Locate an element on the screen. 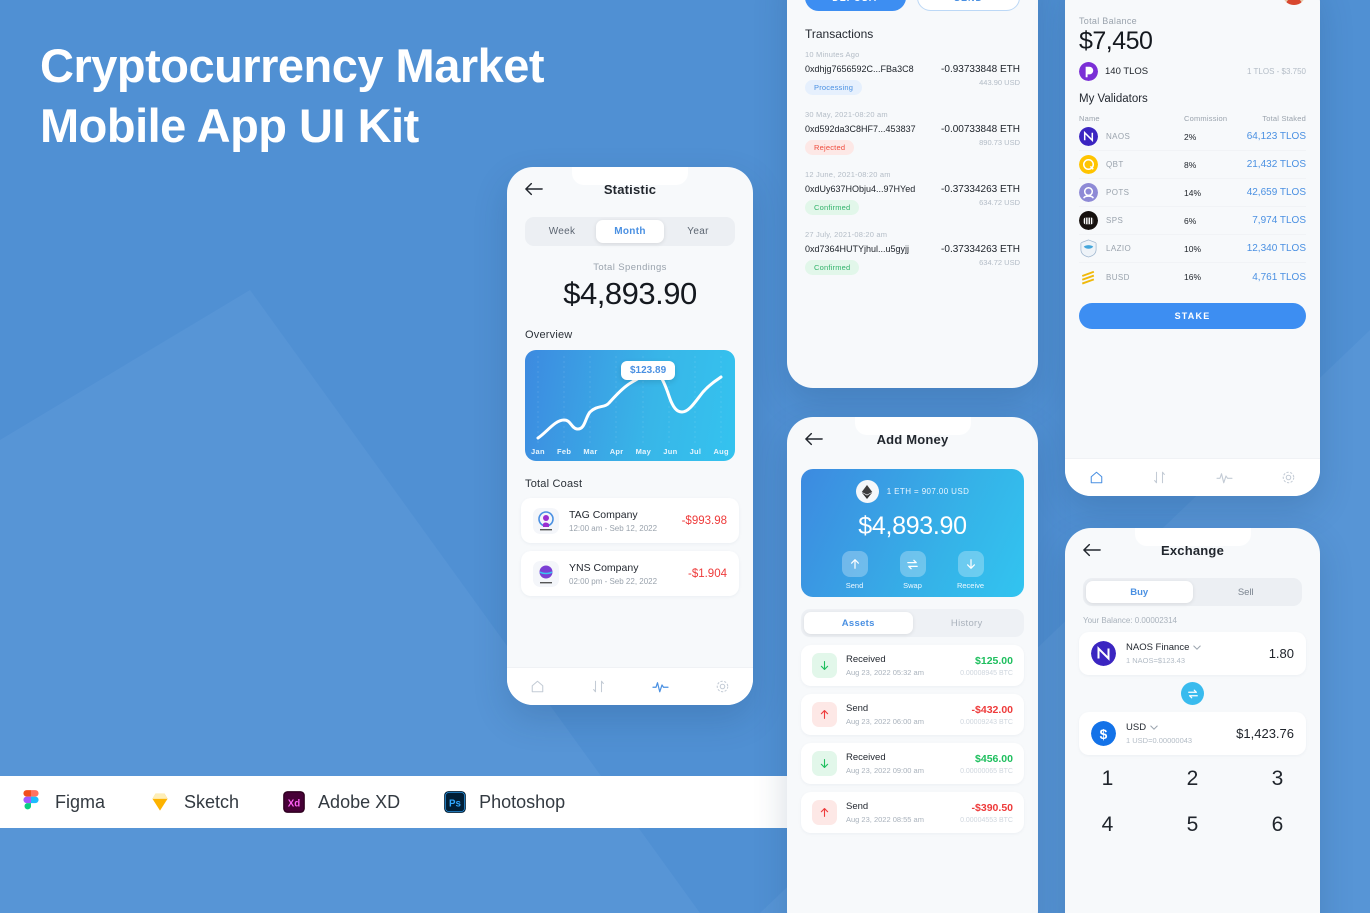 The image size is (1370, 913). your-balance: Your Balance: 0.00002314 is located at coordinates (1130, 620).